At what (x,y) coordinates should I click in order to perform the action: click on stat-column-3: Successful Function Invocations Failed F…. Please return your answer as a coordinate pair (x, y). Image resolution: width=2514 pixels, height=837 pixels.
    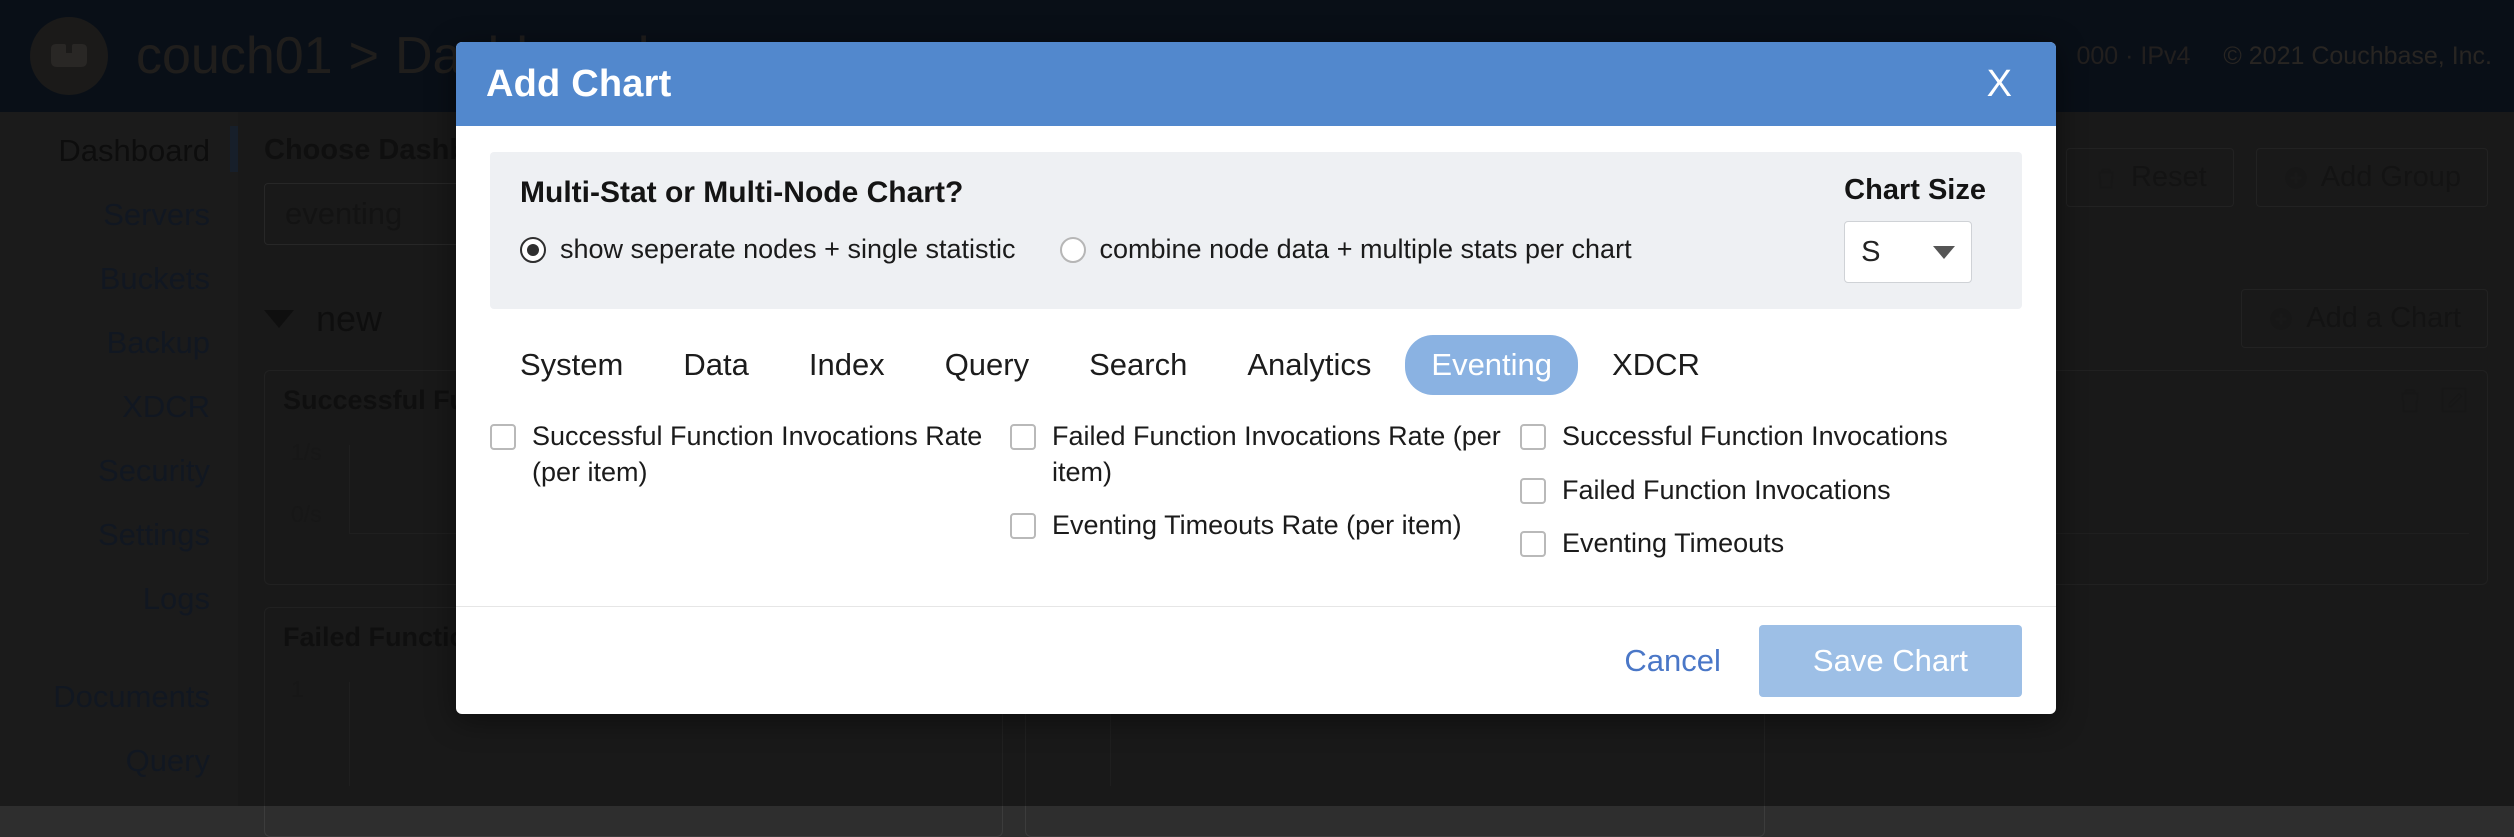
    Looking at the image, I should click on (1760, 499).